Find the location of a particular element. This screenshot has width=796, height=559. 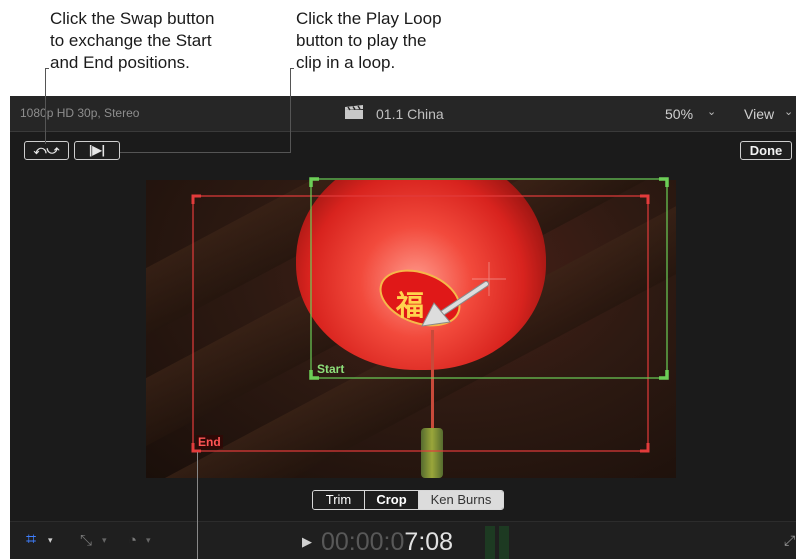

play-loop-callout-line-2: button to play the is located at coordinates (361, 40).